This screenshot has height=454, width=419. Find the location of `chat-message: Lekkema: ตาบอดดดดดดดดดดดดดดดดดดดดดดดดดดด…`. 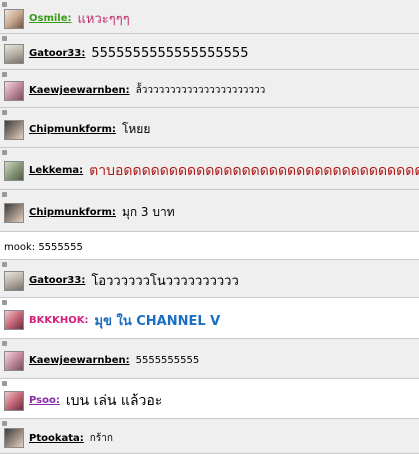

chat-message: Lekkema: ตาบอดดดดดดดดดดดดดดดดดดดดดดดดดดด… is located at coordinates (209, 169).